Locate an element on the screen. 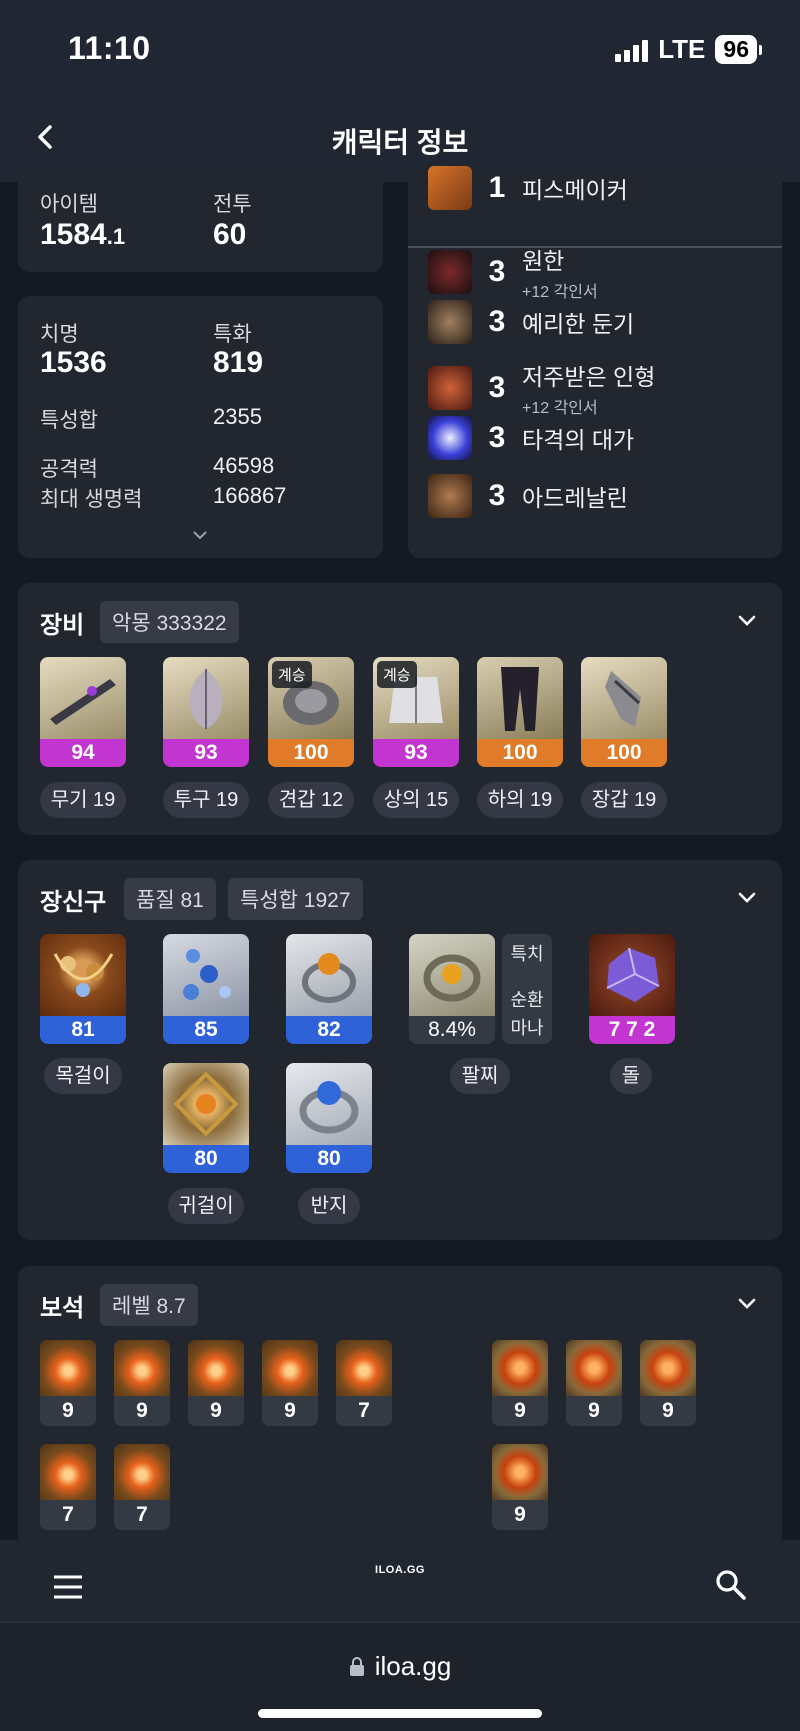  engraving-row: 3 아드레날린 is located at coordinates (528, 496).